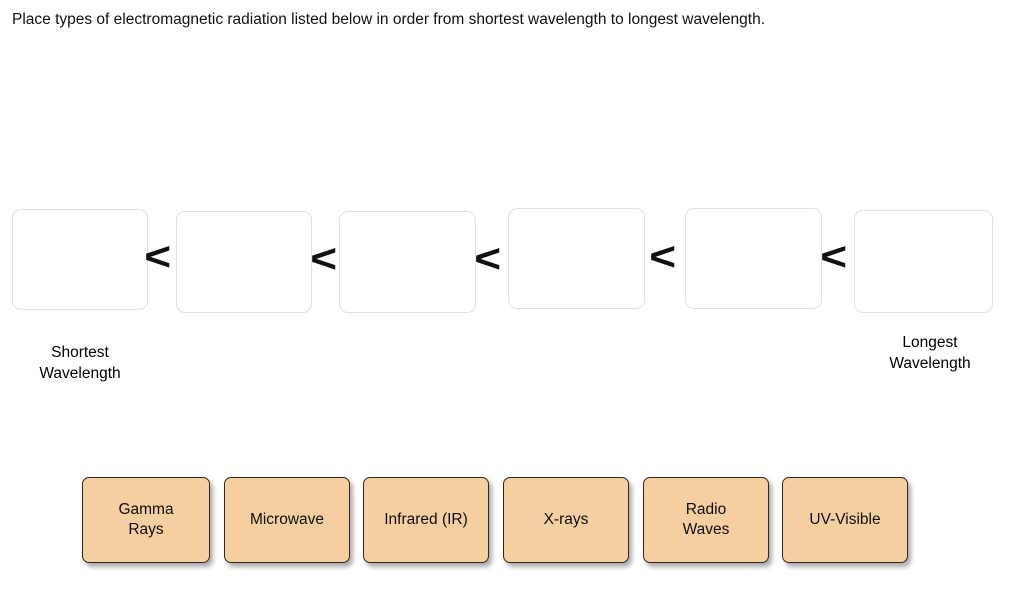  I want to click on answer-tile-microwave: Microwave, so click(287, 520).